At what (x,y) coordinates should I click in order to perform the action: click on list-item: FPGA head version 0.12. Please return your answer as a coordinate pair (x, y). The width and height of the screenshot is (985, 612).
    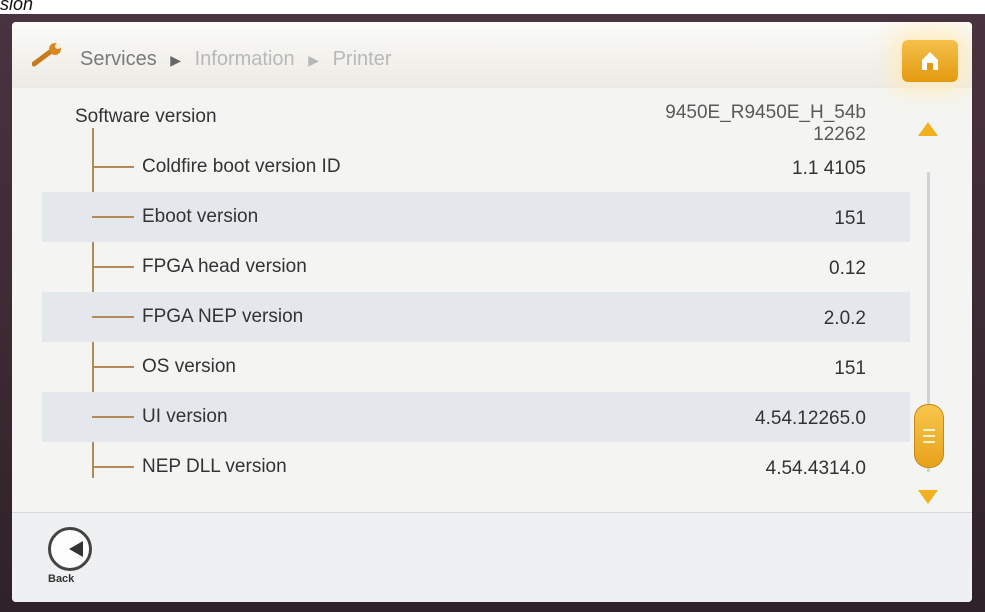
    Looking at the image, I should click on (476, 267).